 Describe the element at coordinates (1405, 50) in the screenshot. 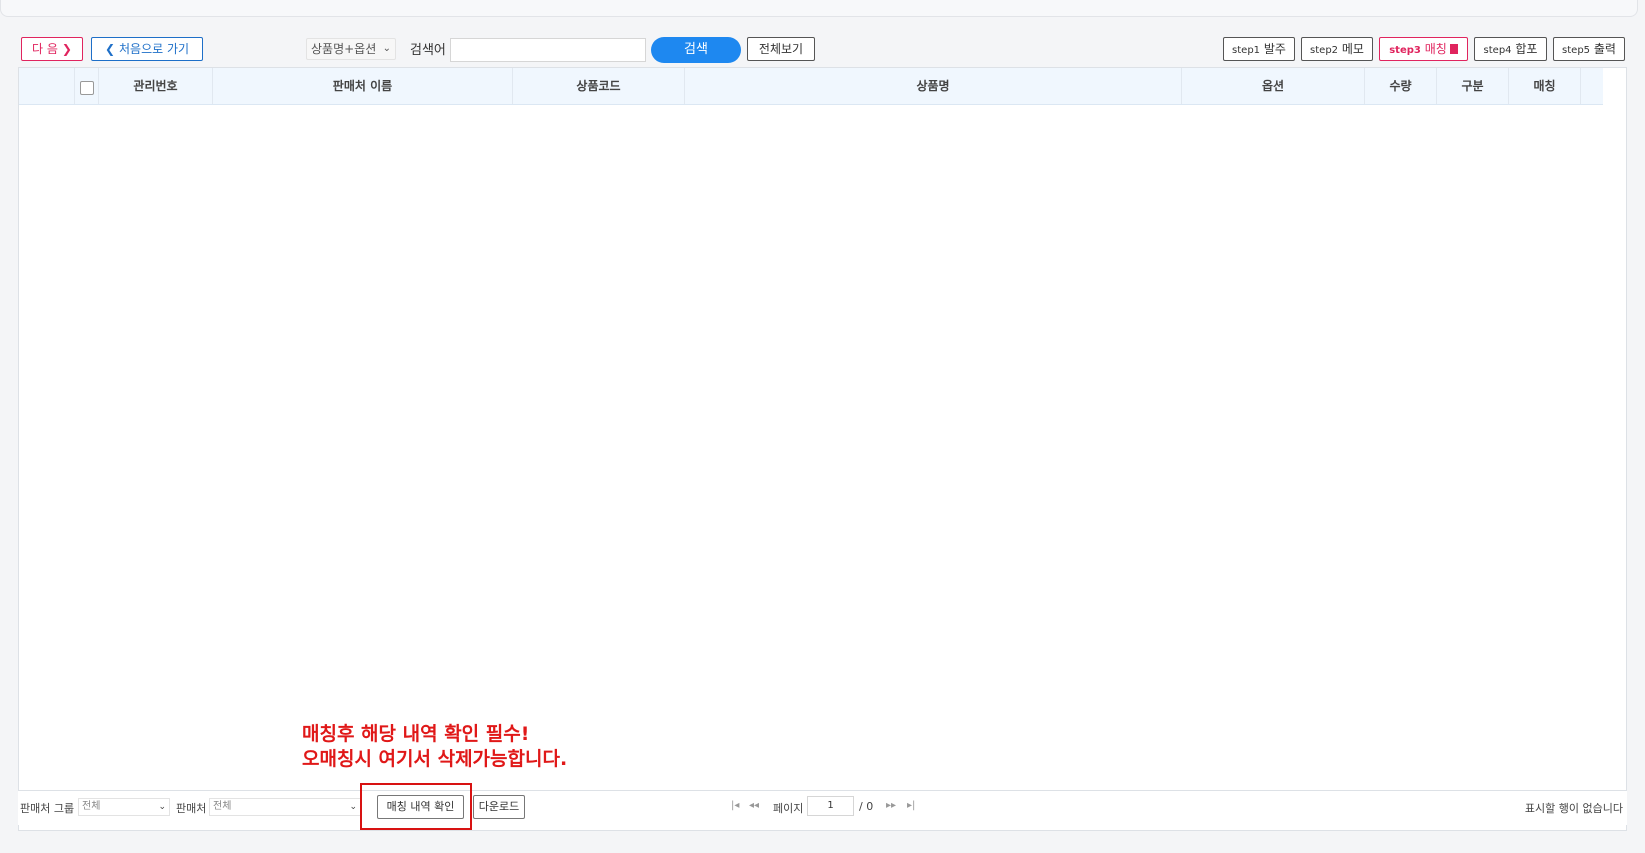

I see `step3-prefix: step3` at that location.